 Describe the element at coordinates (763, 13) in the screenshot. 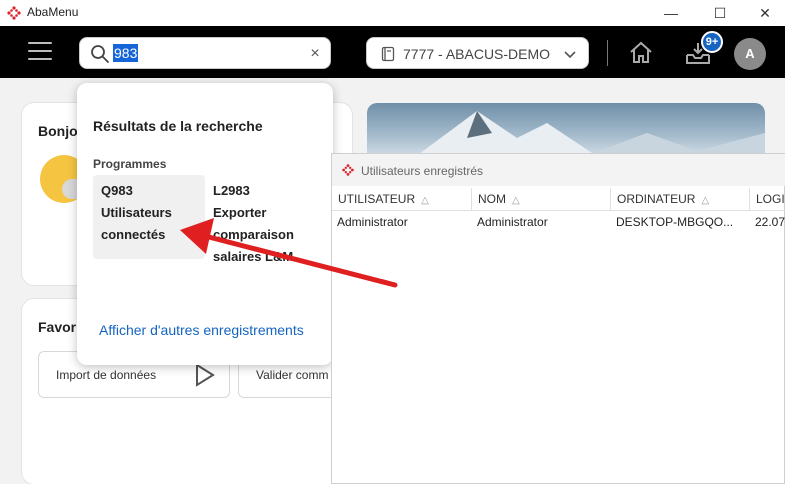

I see `close-button: ✕` at that location.